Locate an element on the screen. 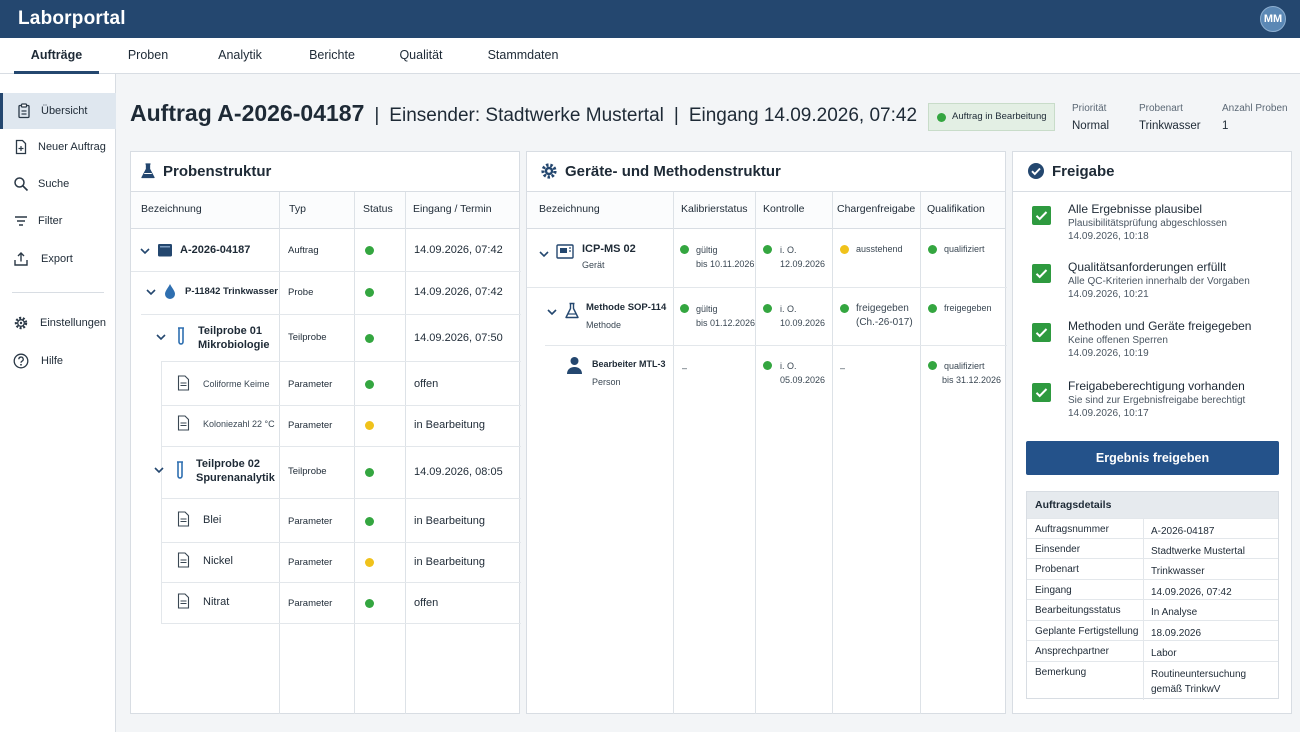 The width and height of the screenshot is (1300, 732). column-header: Typ is located at coordinates (297, 209).